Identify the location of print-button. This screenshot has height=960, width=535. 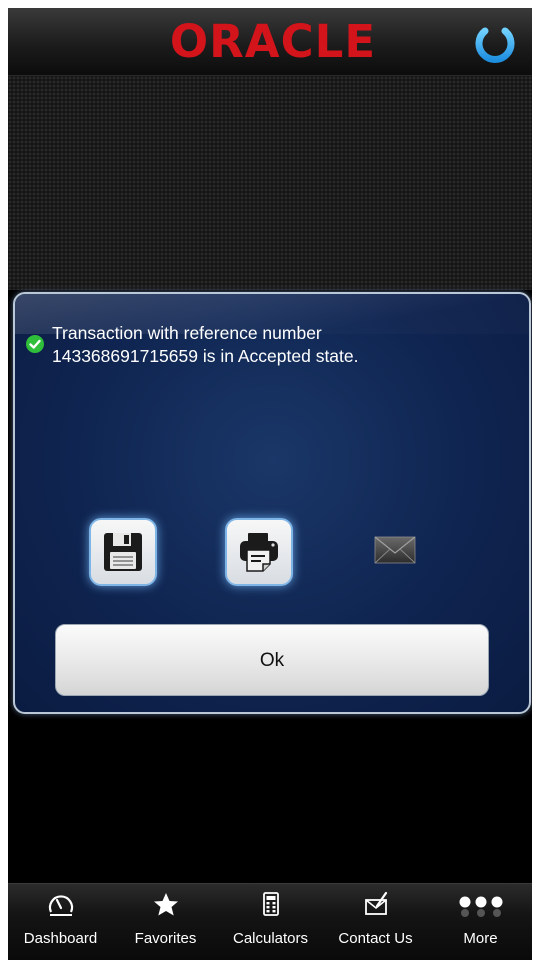
(259, 552).